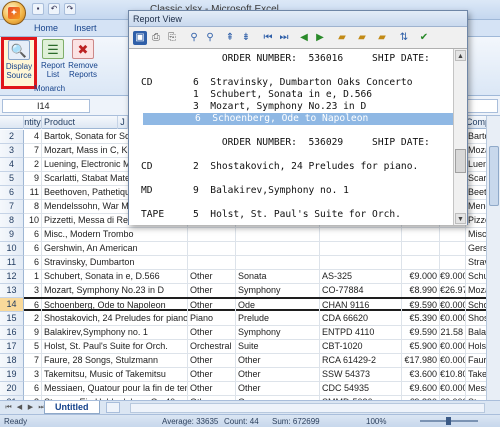  Describe the element at coordinates (421, 347) in the screenshot. I see `cell-price: €5.900` at that location.